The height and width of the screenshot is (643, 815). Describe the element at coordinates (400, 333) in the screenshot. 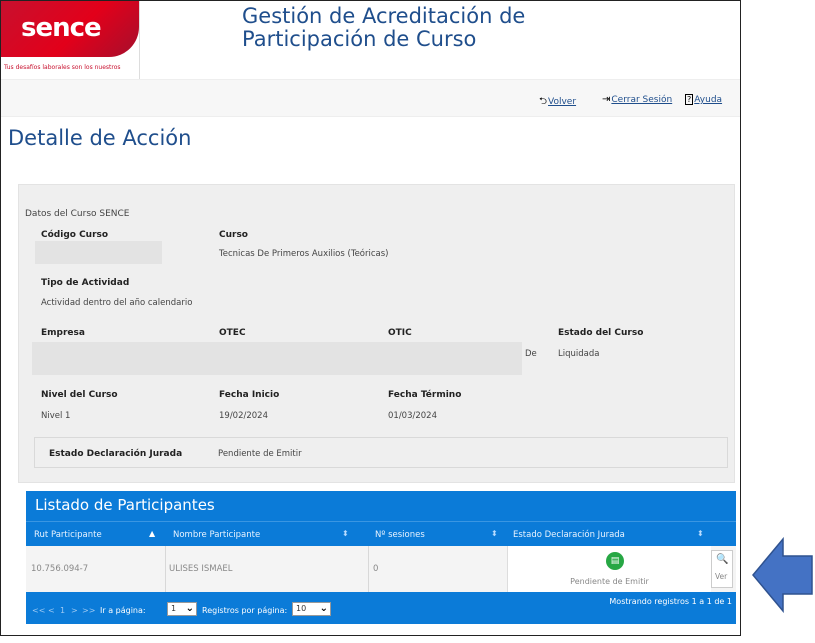

I see `otic-label: OTIC` at that location.